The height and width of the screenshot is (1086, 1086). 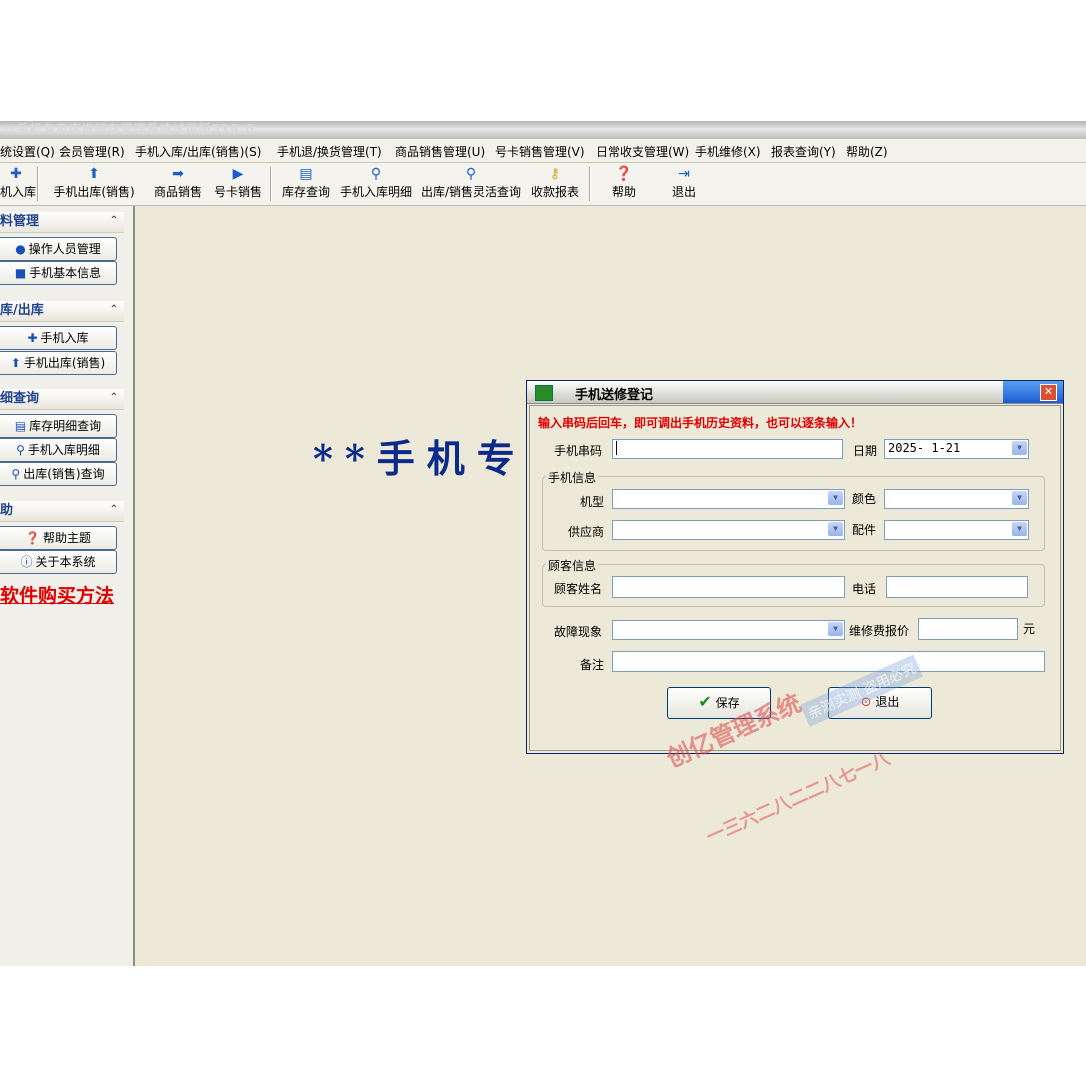 What do you see at coordinates (1048, 392) in the screenshot?
I see `close-icon: ✕` at bounding box center [1048, 392].